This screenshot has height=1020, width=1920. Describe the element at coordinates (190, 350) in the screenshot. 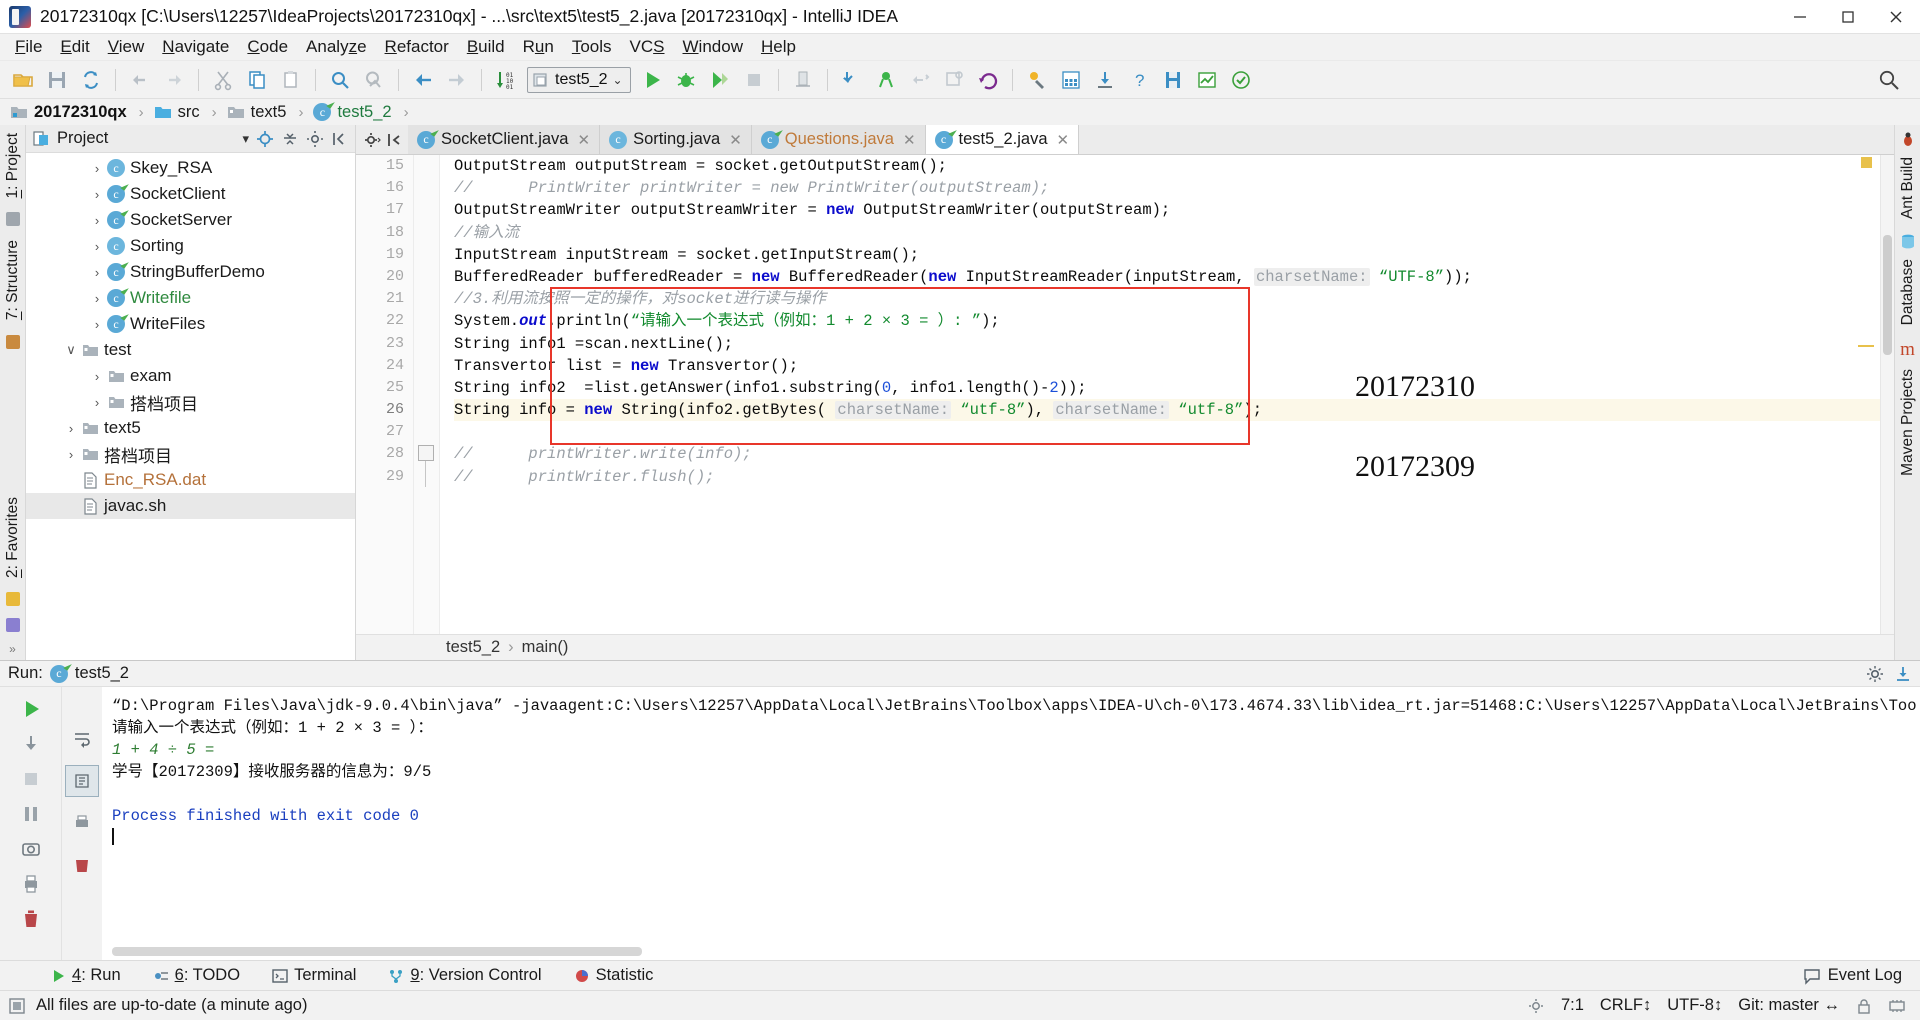

I see `tree-item: ∨ test` at that location.